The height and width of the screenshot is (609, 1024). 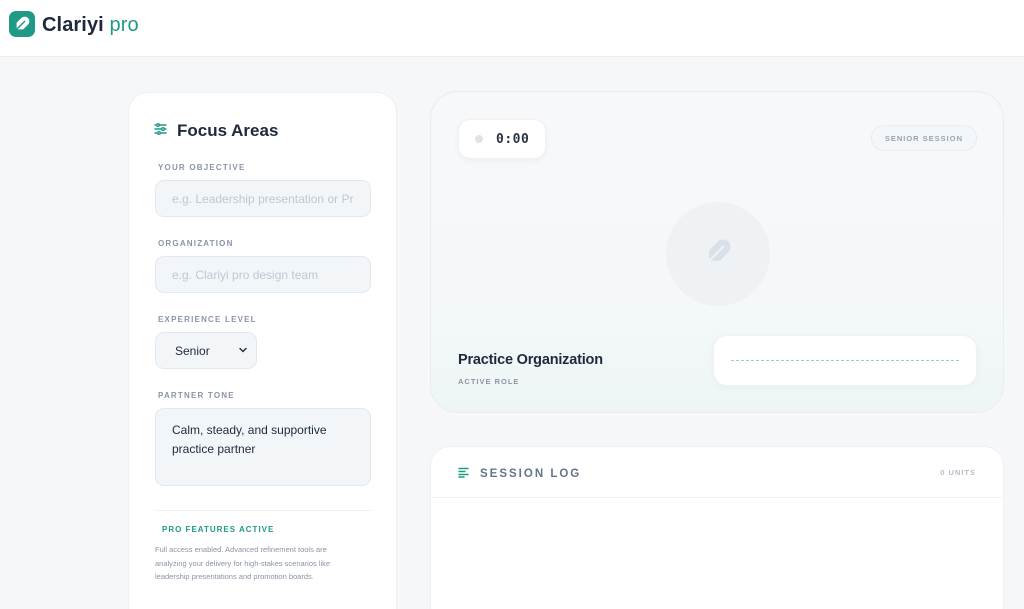 I want to click on partner-avatar, so click(x=718, y=254).